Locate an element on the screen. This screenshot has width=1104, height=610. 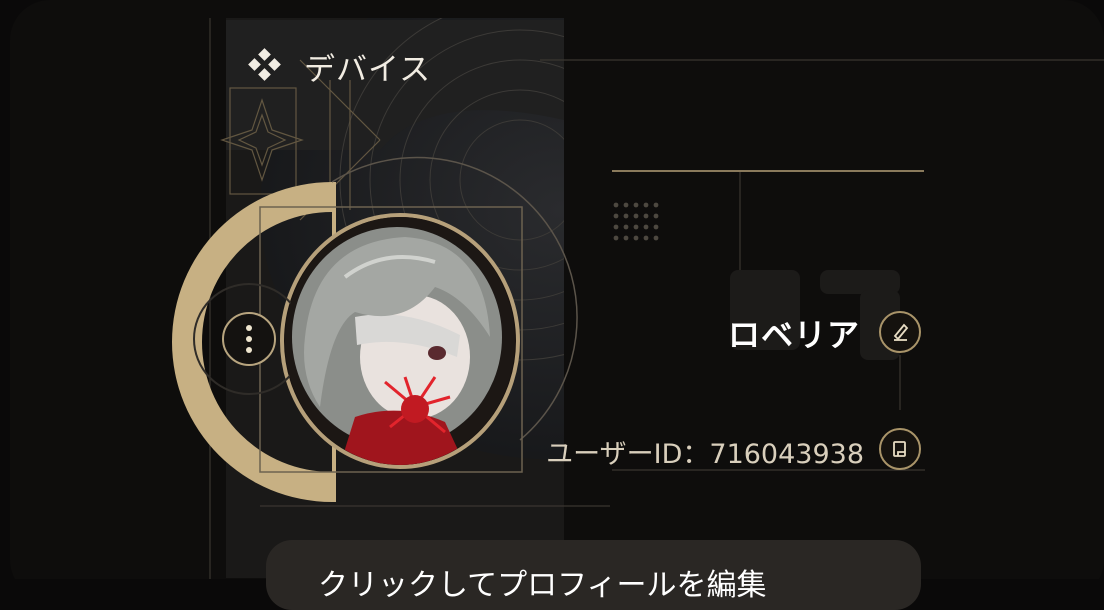
edit-profile-label: クリックしてプロフィールを編集 is located at coordinates (542, 585).